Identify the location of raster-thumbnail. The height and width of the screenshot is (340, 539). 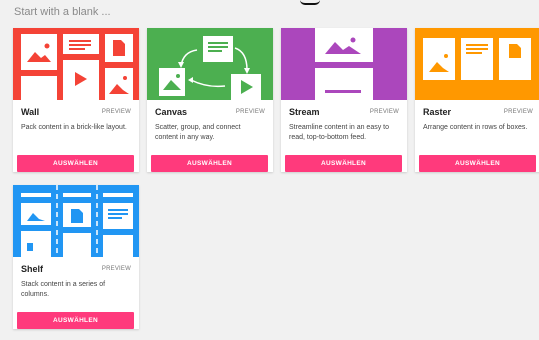
(477, 64).